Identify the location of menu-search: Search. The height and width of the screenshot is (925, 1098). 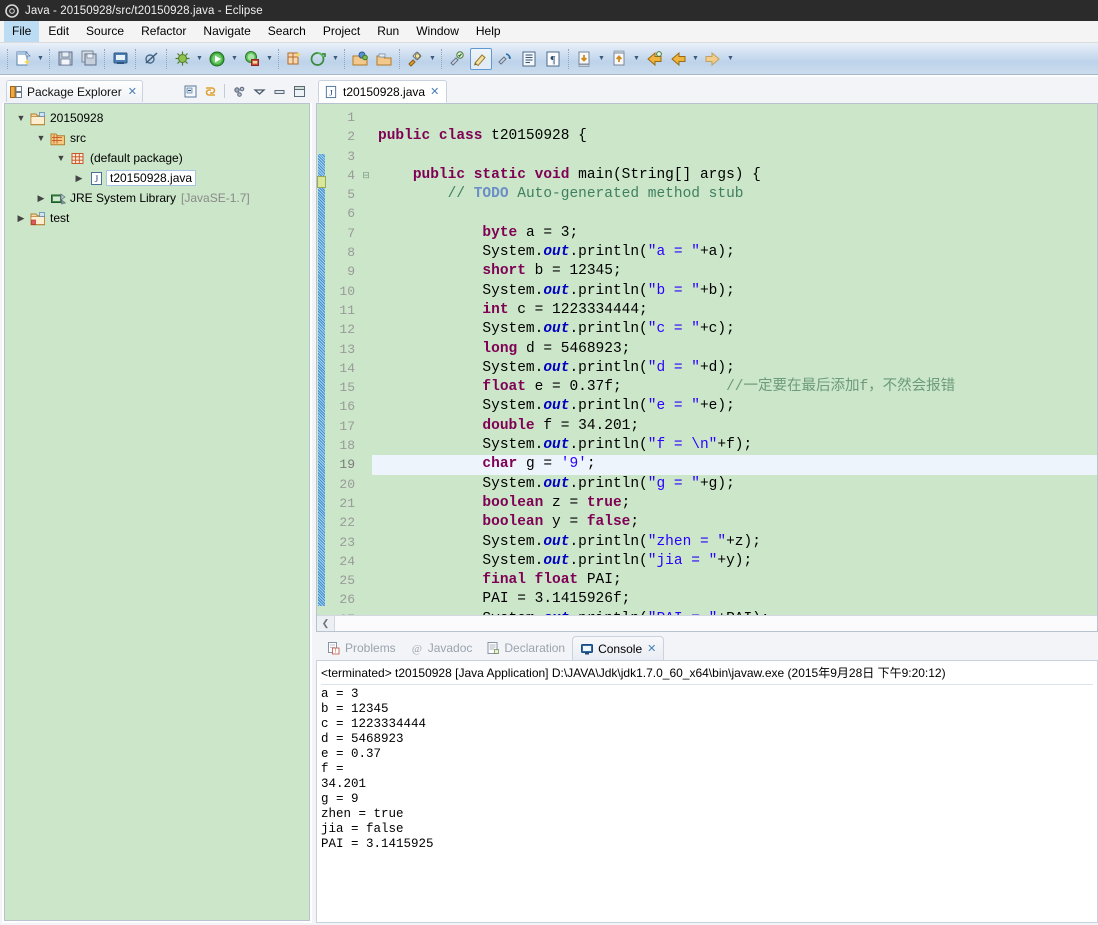
(287, 31).